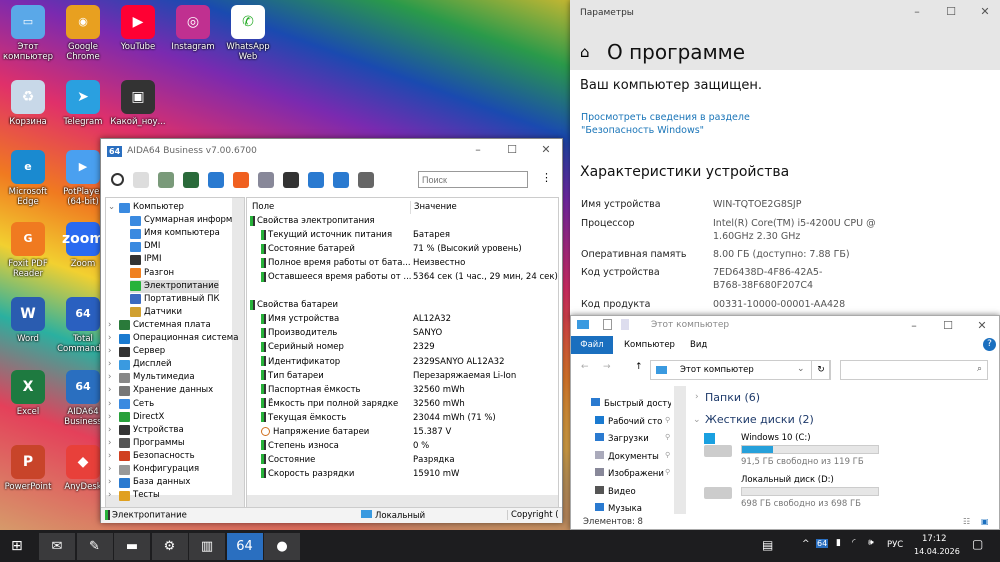 The image size is (1000, 562). I want to click on desktop-icon: ◎ Instagram, so click(193, 28).